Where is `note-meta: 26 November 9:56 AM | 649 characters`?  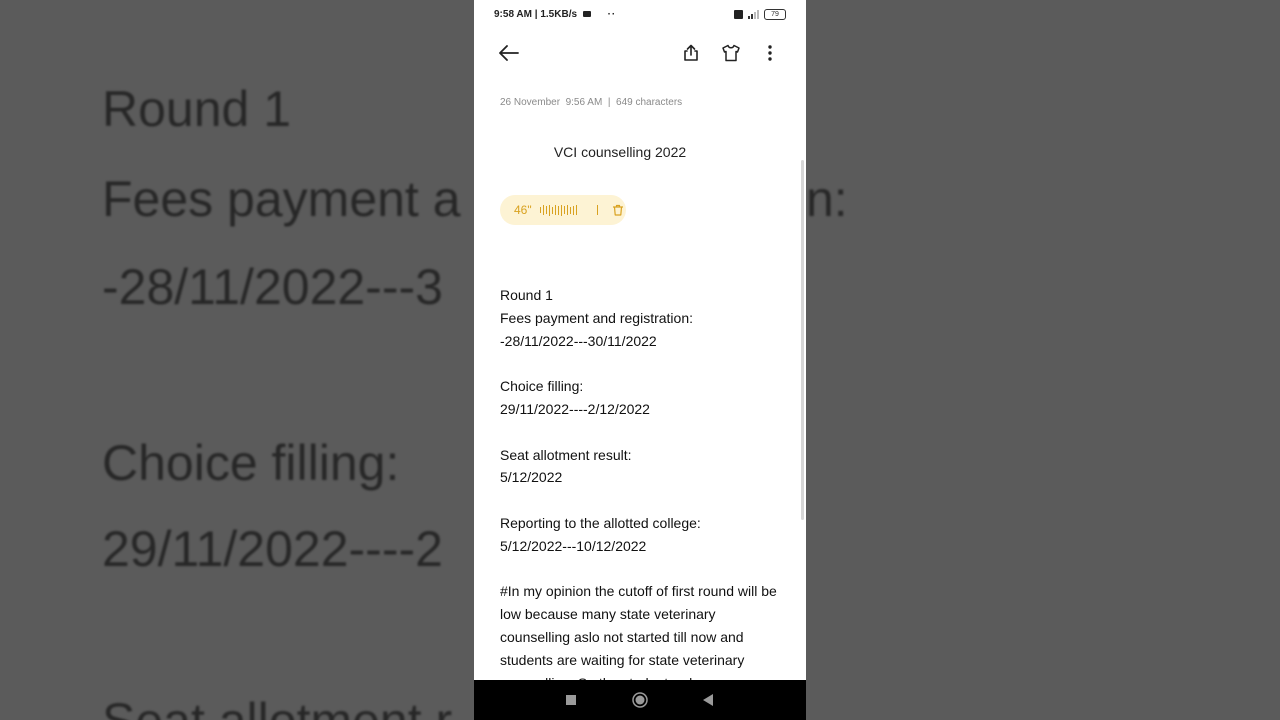 note-meta: 26 November 9:56 AM | 649 characters is located at coordinates (591, 102).